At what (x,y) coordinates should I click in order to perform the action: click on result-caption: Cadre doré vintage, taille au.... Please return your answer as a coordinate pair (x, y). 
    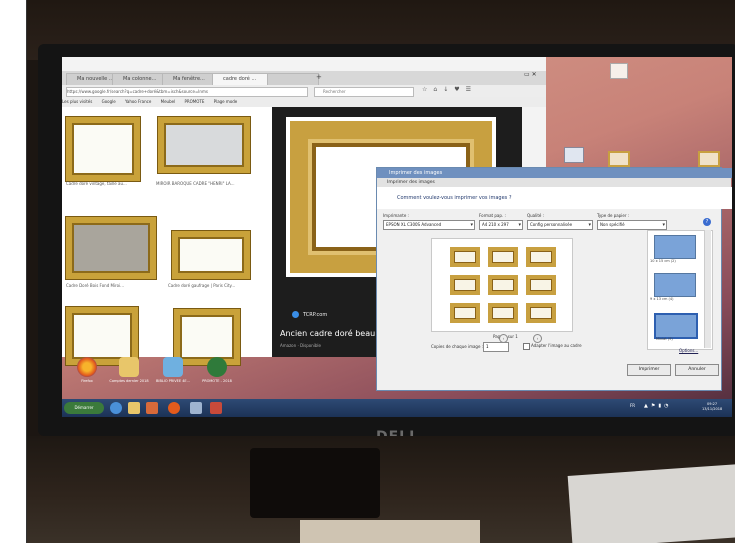
    Looking at the image, I should click on (106, 183).